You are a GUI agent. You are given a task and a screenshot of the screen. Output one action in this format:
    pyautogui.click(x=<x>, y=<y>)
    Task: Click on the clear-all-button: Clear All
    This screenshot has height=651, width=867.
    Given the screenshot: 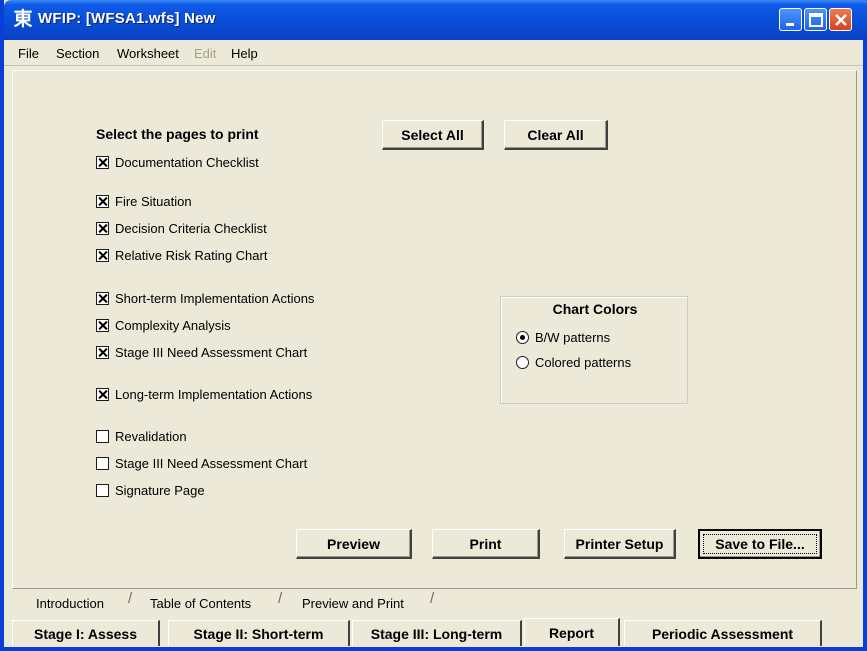 What is the action you would take?
    pyautogui.click(x=556, y=135)
    